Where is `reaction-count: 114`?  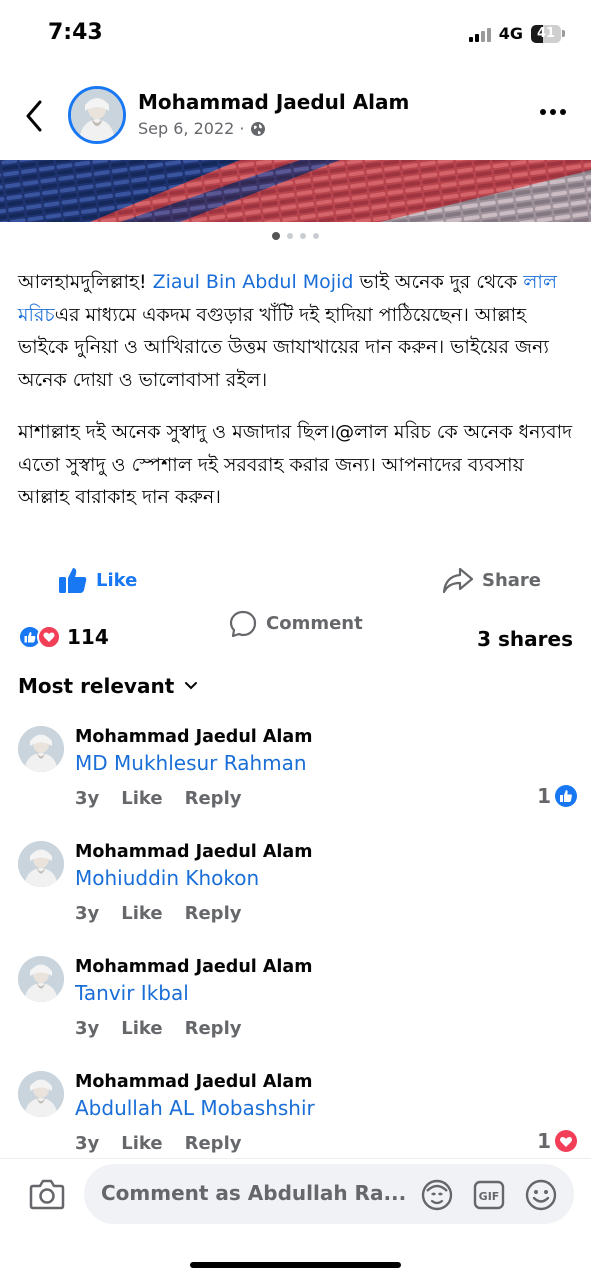
reaction-count: 114 is located at coordinates (88, 637).